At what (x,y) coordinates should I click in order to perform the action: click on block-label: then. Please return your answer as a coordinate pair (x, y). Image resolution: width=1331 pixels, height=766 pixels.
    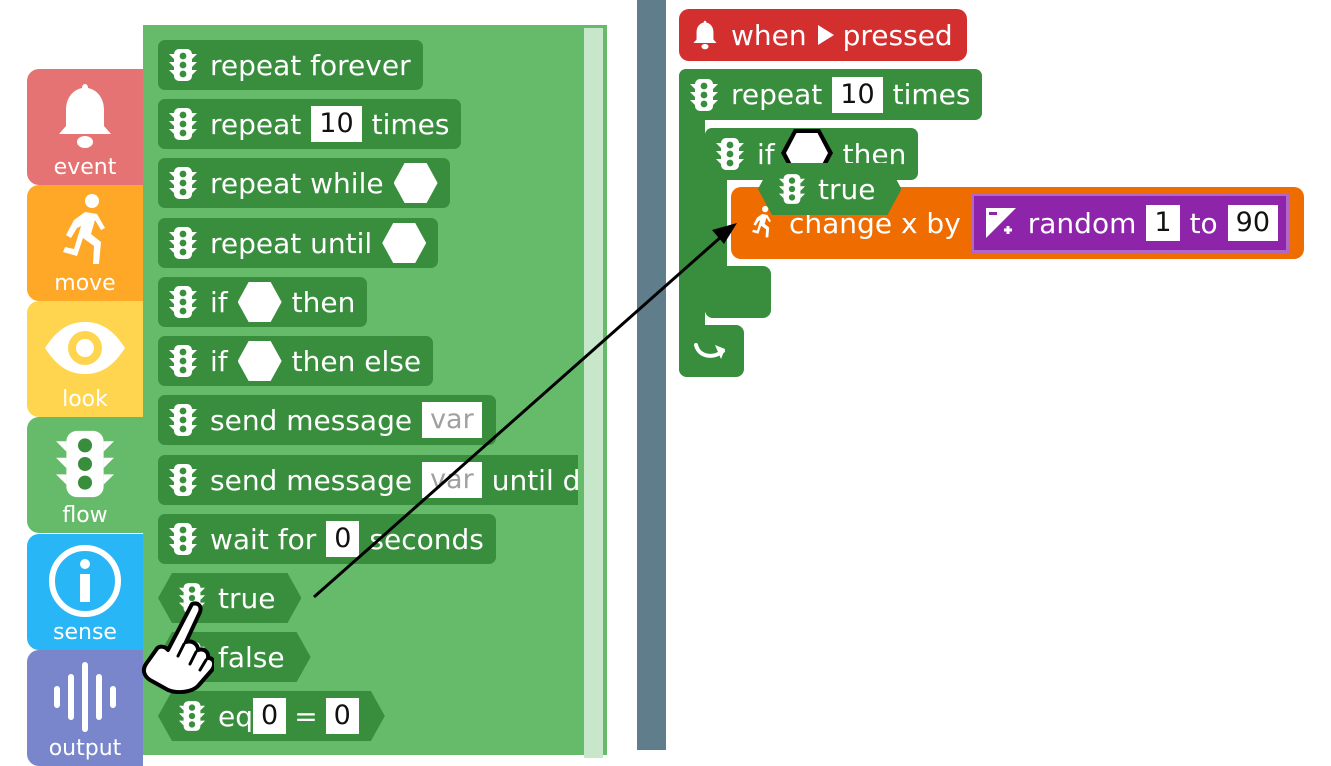
    Looking at the image, I should click on (323, 302).